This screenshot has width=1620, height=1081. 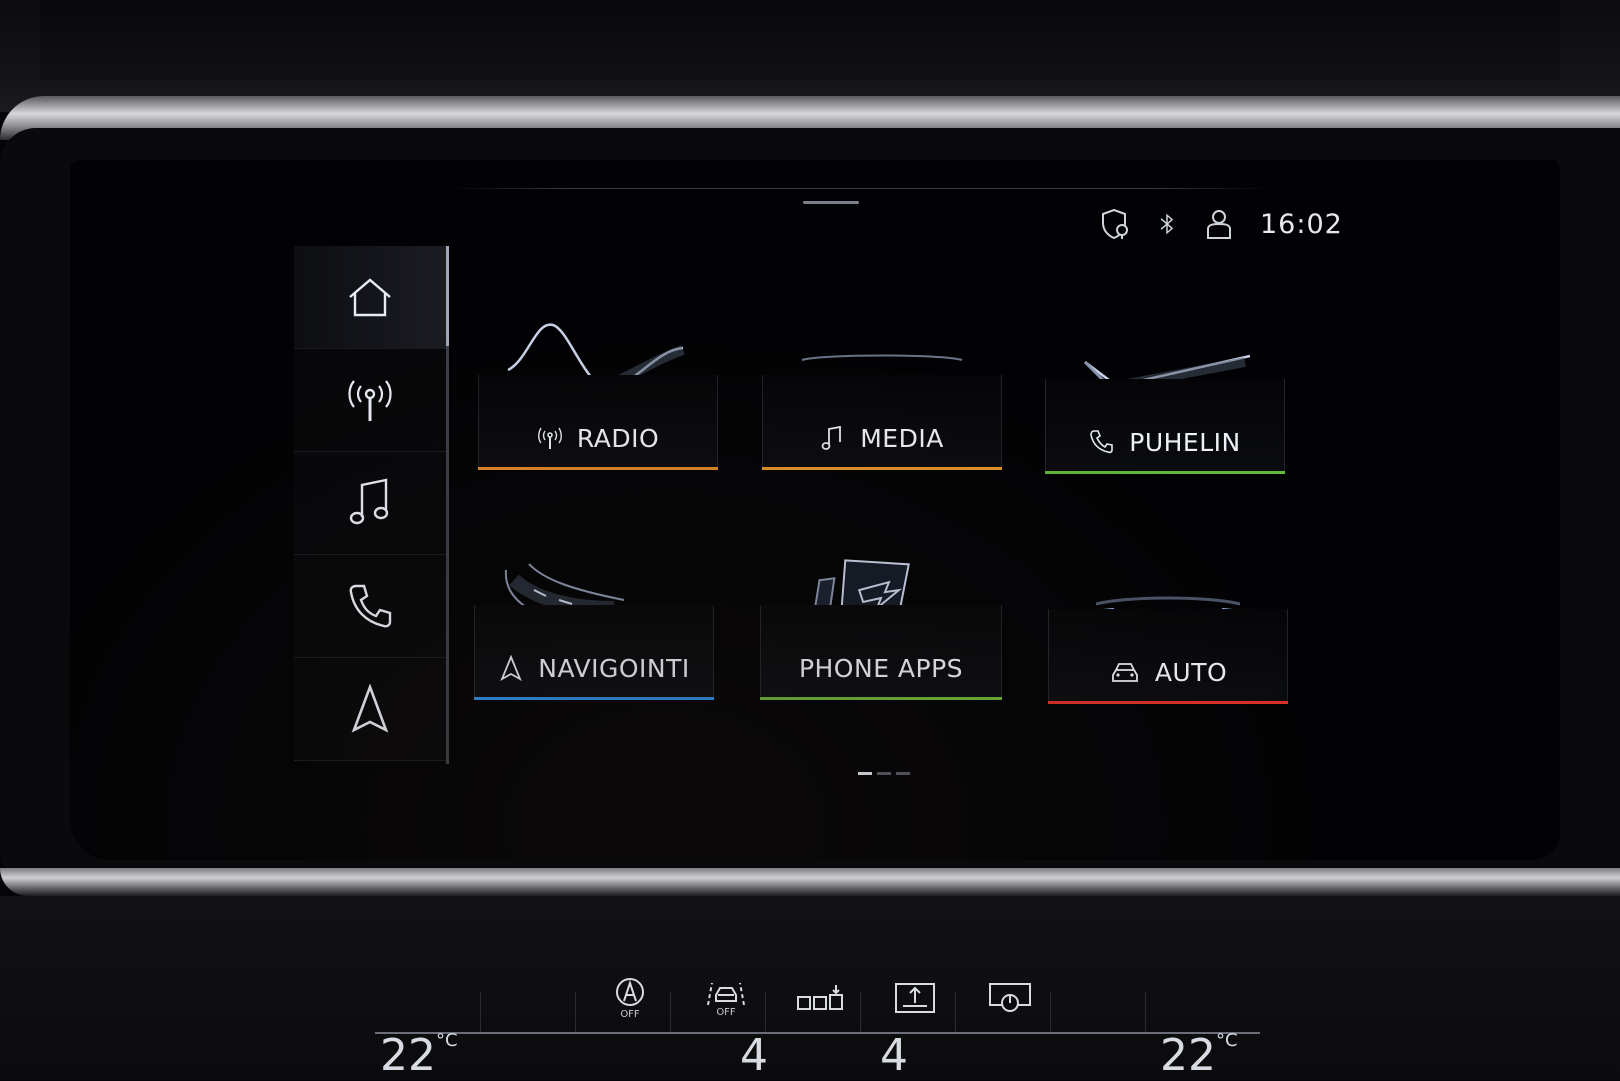 I want to click on sidebar, so click(x=371, y=506).